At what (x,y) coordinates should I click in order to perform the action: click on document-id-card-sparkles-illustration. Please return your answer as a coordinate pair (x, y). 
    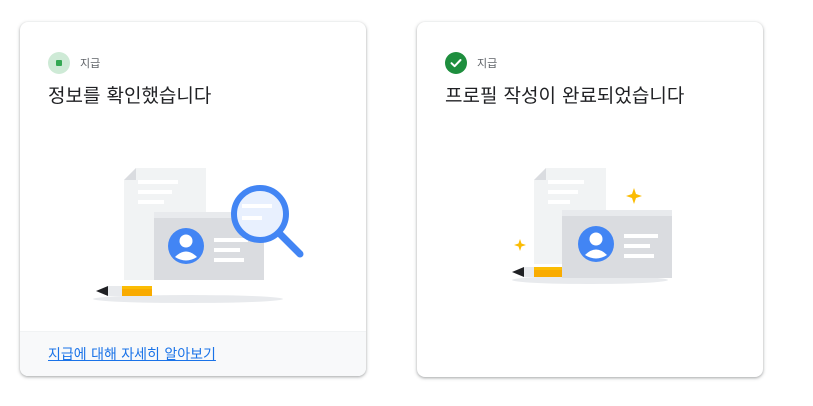
    Looking at the image, I should click on (590, 228).